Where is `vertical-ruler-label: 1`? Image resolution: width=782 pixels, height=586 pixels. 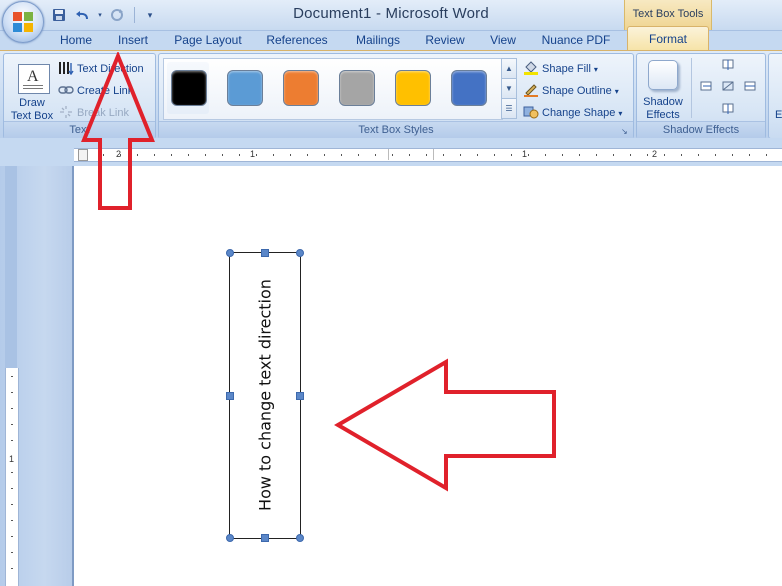 vertical-ruler-label: 1 is located at coordinates (12, 459).